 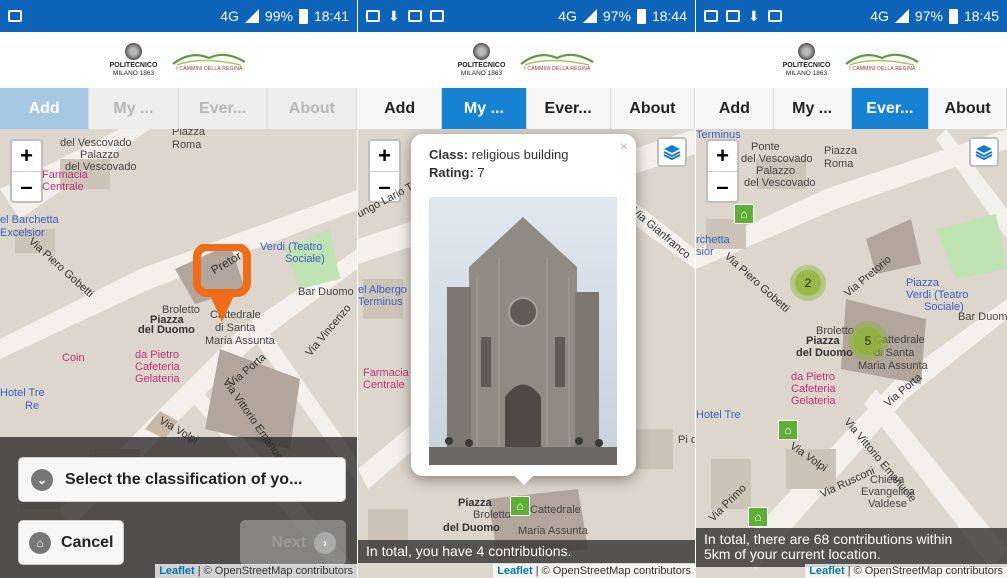 I want to click on map-label: rchetta, so click(x=713, y=240).